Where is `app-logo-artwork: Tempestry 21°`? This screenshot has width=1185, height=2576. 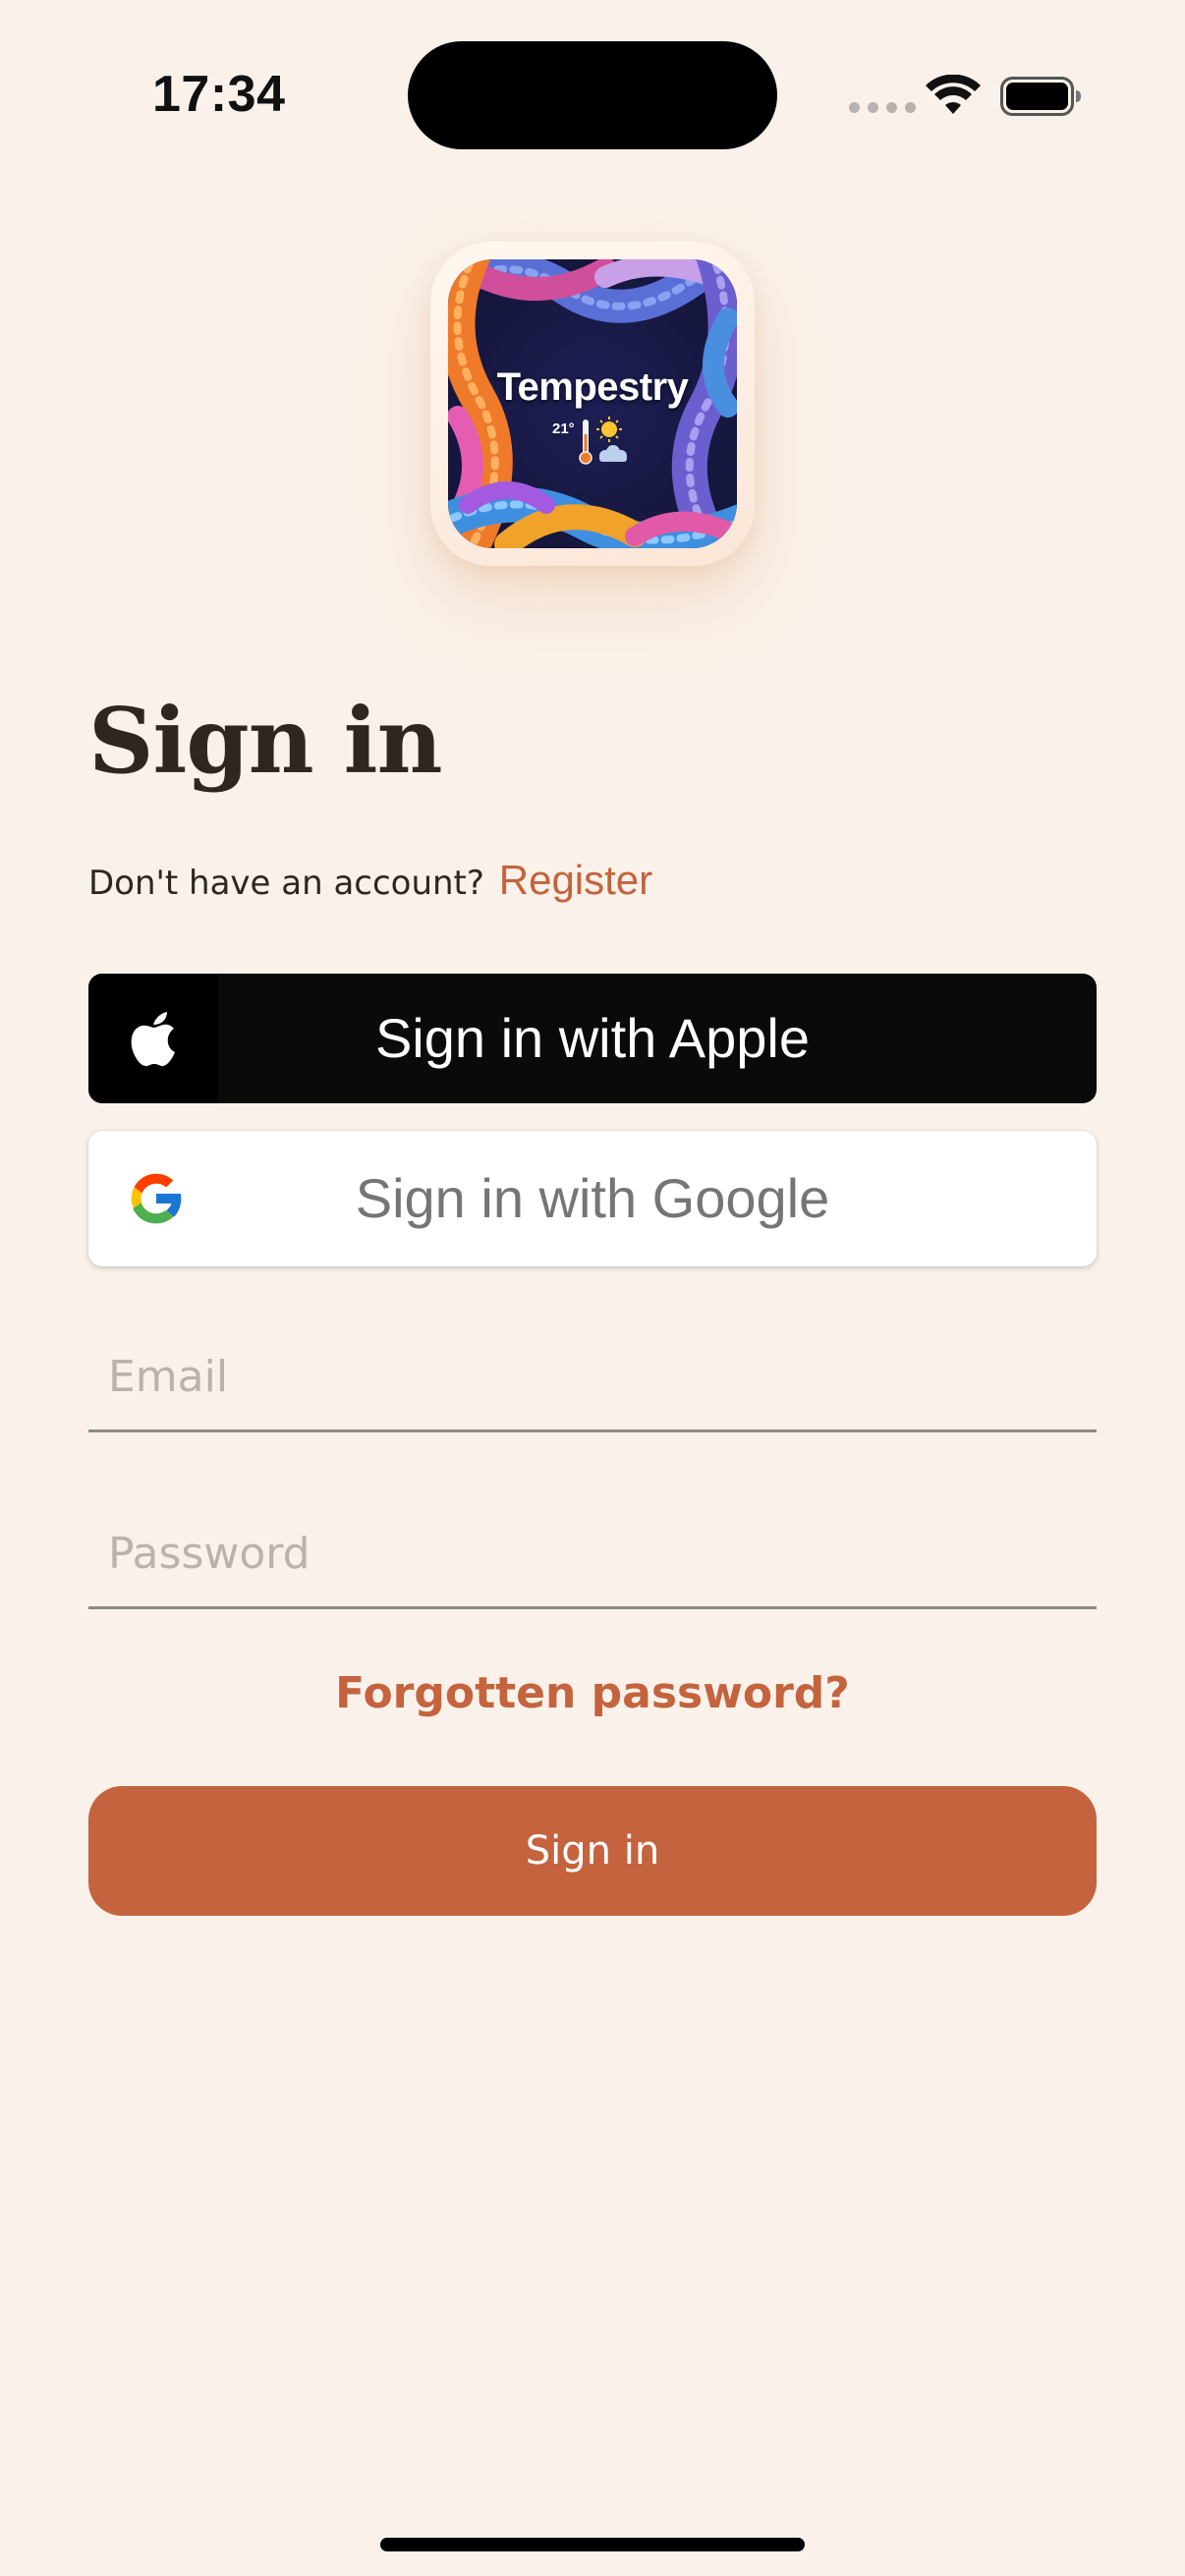 app-logo-artwork: Tempestry 21° is located at coordinates (592, 403).